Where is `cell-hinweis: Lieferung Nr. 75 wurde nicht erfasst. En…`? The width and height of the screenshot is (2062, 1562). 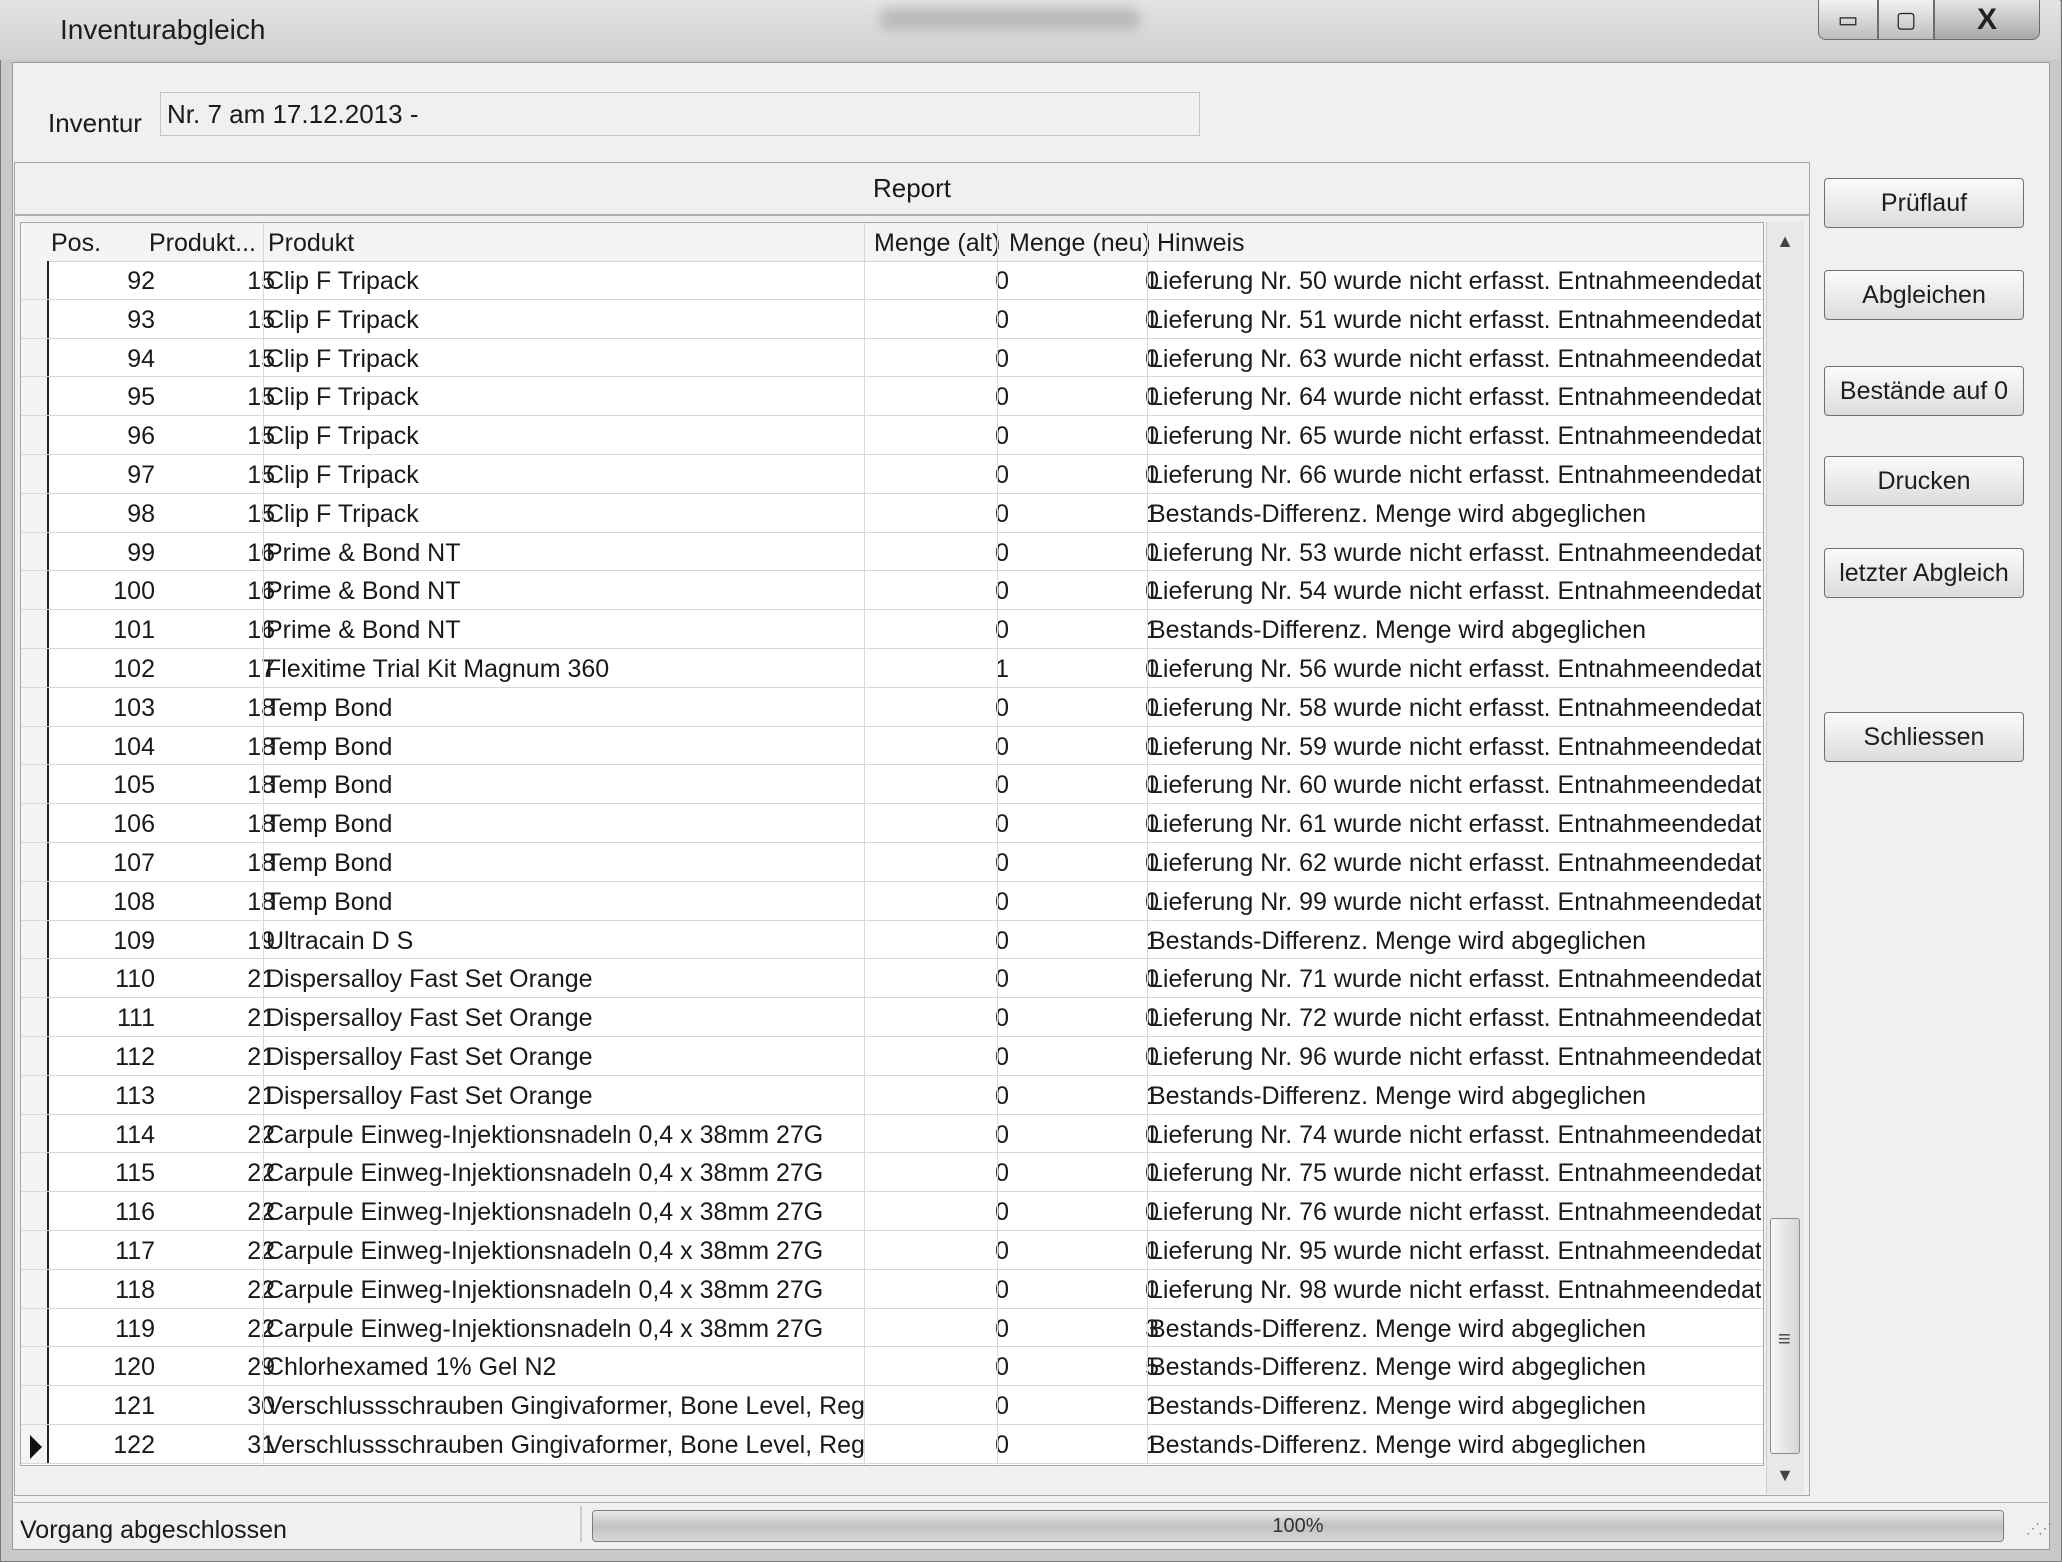 cell-hinweis: Lieferung Nr. 75 wurde nicht erfasst. En… is located at coordinates (1455, 1173).